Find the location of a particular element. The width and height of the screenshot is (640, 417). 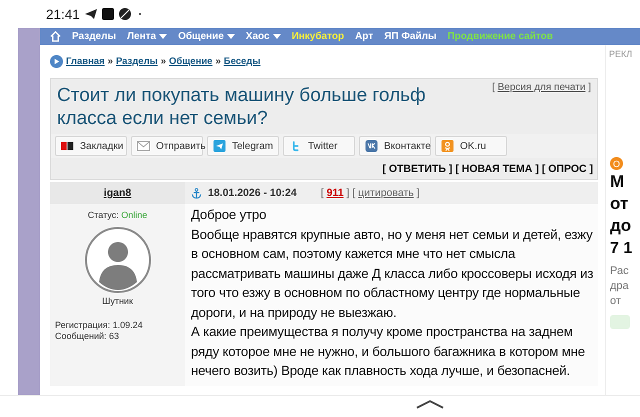

vk-icon is located at coordinates (371, 146).